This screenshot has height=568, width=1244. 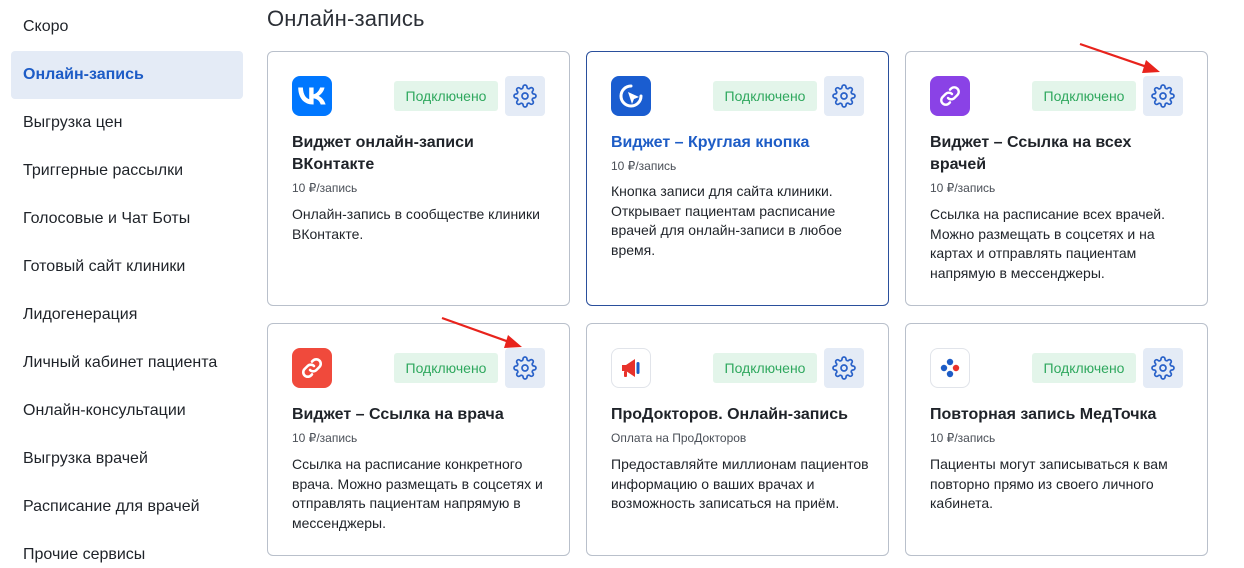 I want to click on sidebar-item-online-booking: Онлайн-запись, so click(x=127, y=75).